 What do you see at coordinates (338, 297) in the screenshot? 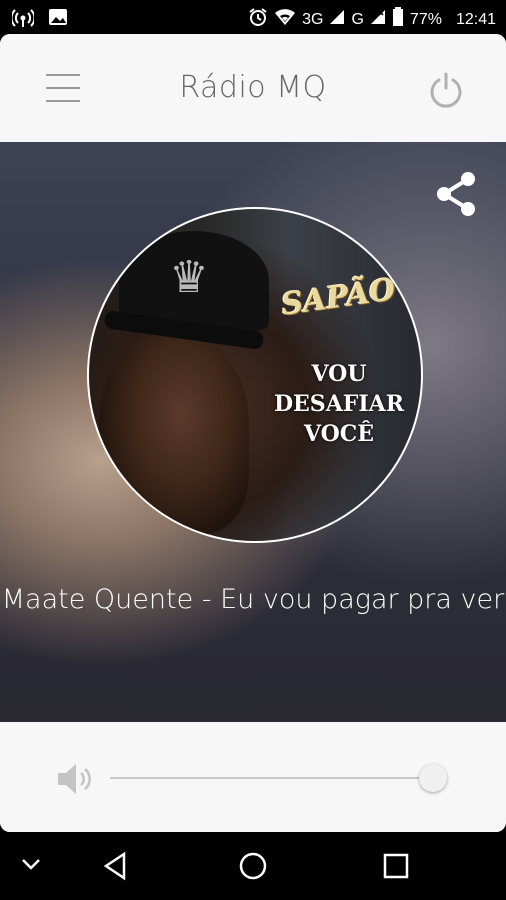
I see `album-brand: SAPÃO` at bounding box center [338, 297].